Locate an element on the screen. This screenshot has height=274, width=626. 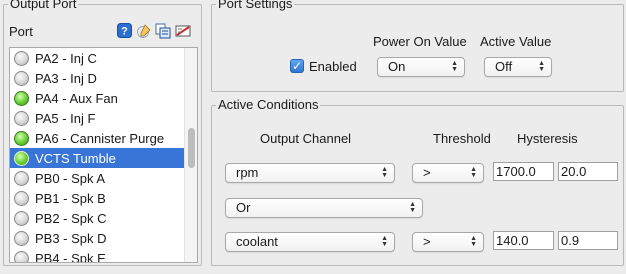
list-item: PB4 - Spk E is located at coordinates (97, 255).